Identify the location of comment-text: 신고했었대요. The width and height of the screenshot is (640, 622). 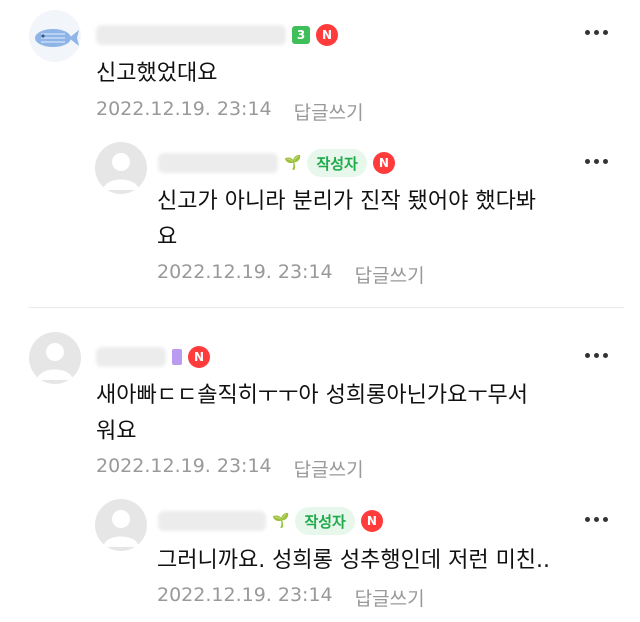
(157, 73).